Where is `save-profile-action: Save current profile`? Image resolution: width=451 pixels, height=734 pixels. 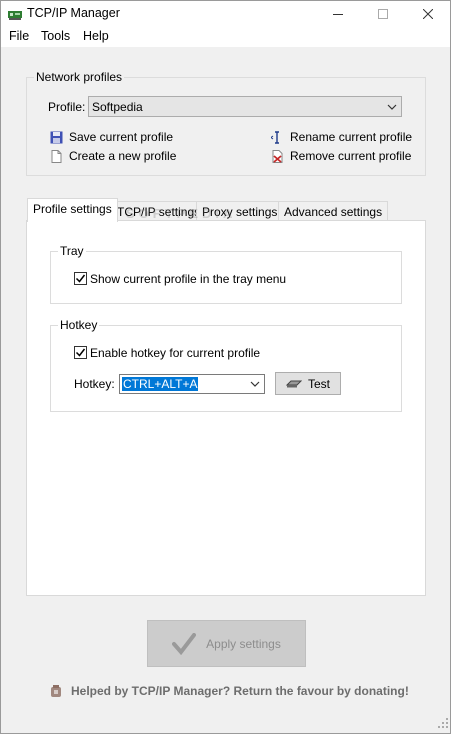 save-profile-action: Save current profile is located at coordinates (111, 137).